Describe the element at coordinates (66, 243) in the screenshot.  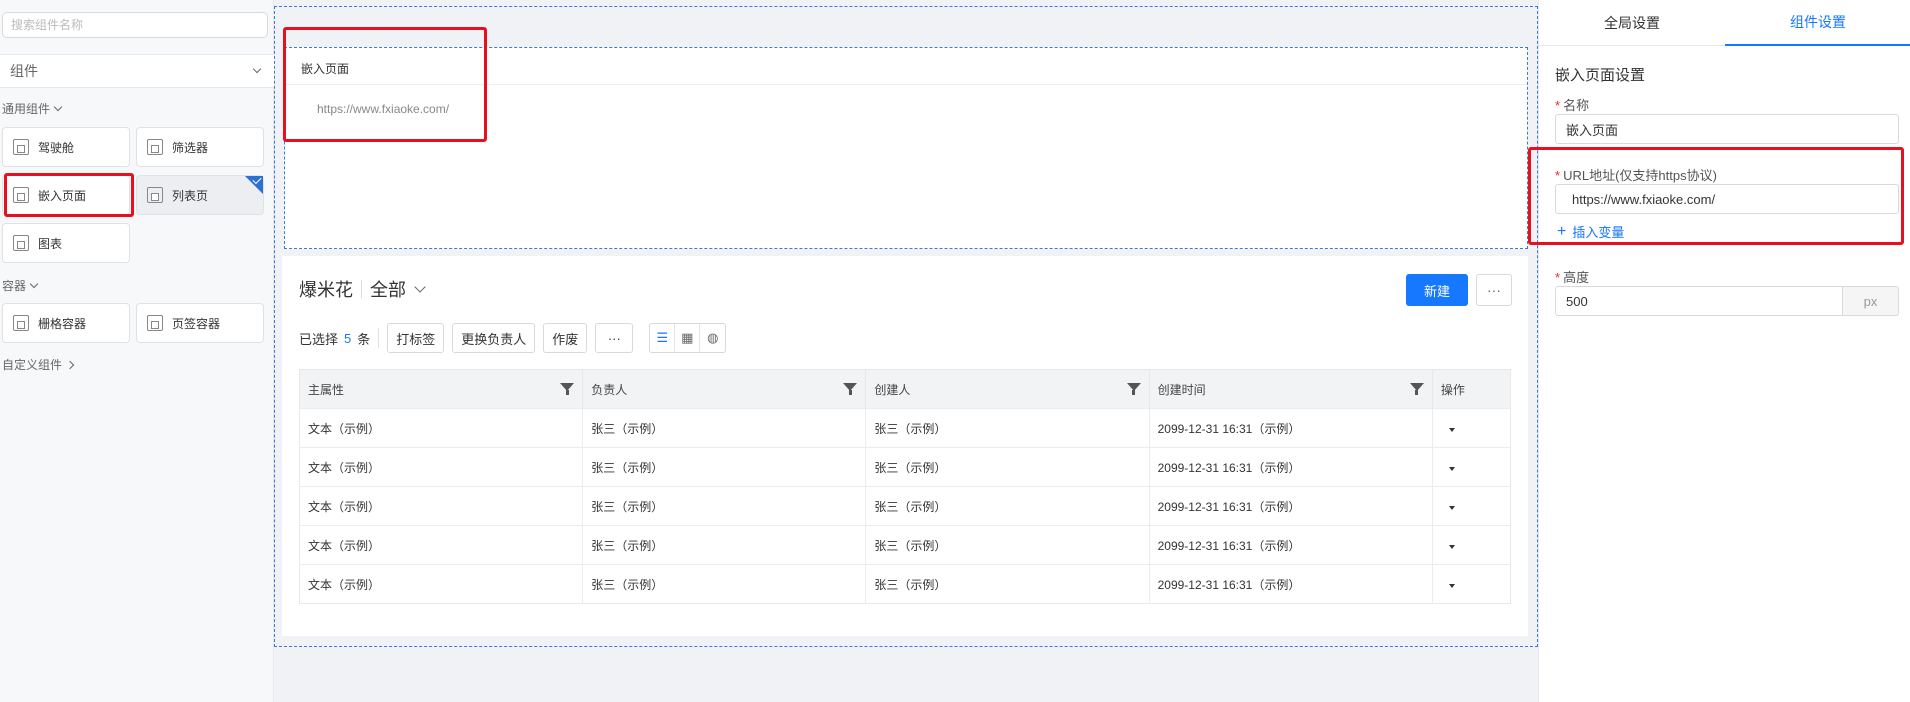
I see `component-chart: 图表` at that location.